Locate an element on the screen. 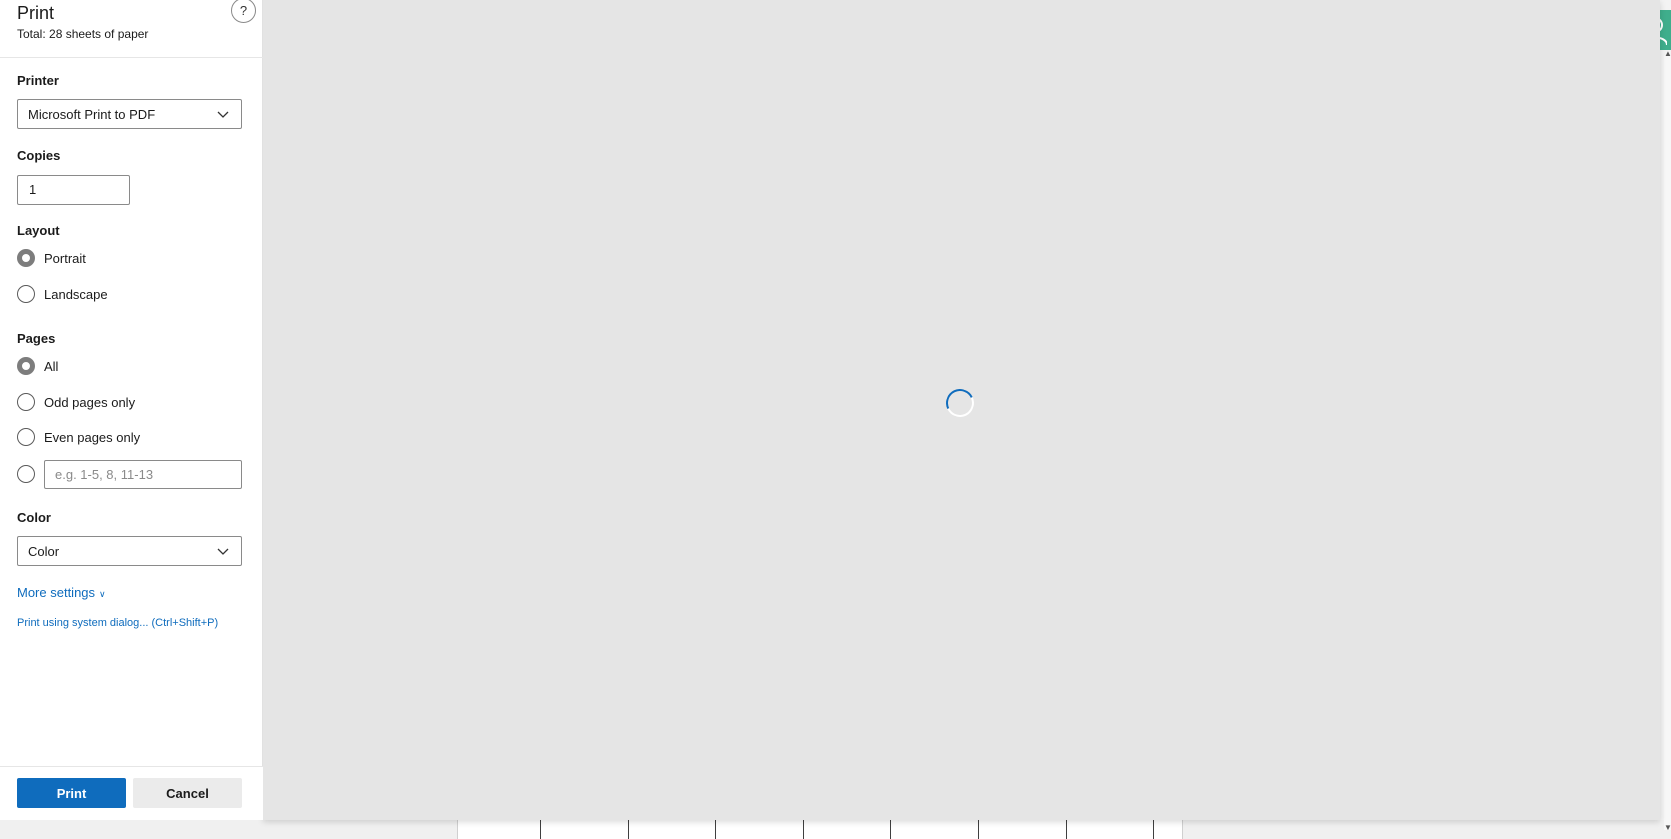 This screenshot has width=1671, height=839. page-range-input: e.g. 1-5, 8, 11-13 is located at coordinates (143, 474).